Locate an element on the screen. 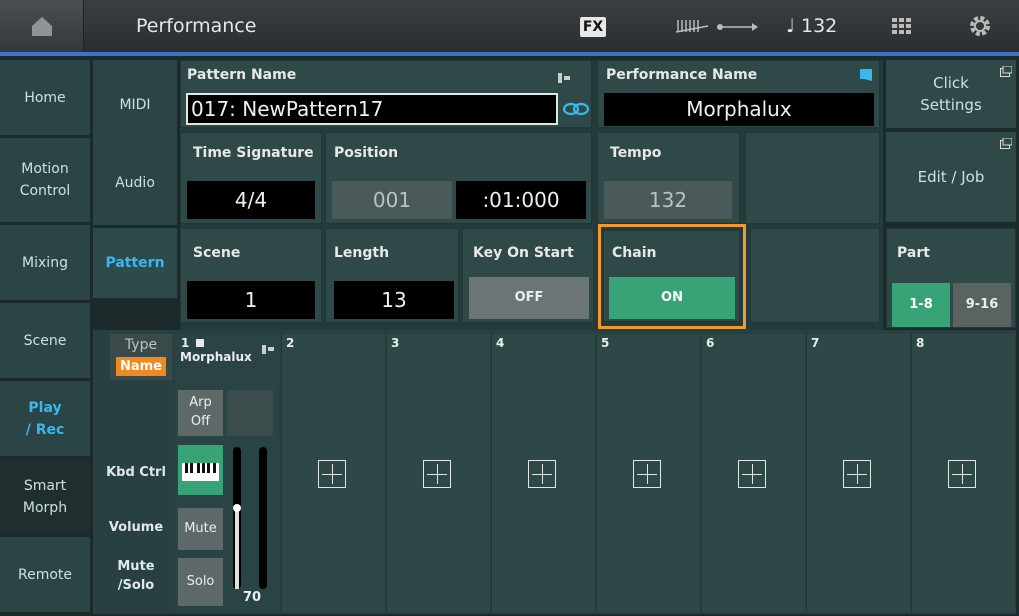  mute-button: Mute is located at coordinates (200, 529).